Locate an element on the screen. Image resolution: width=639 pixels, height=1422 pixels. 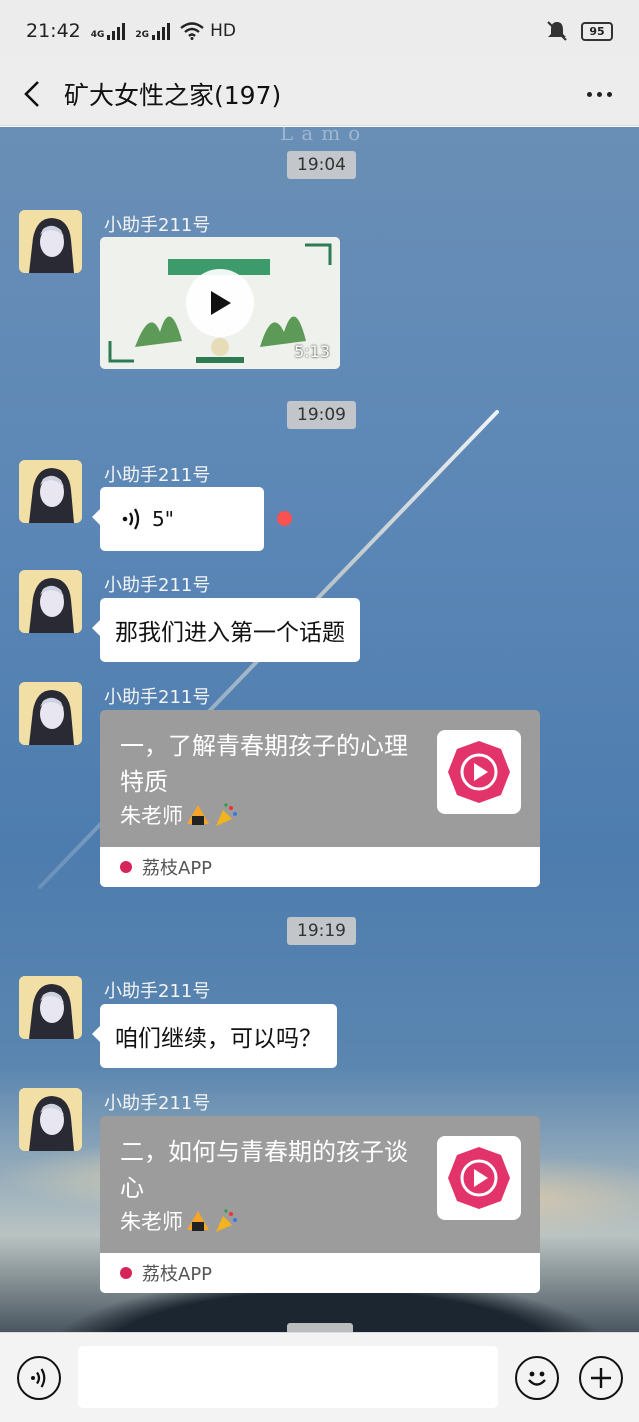
play-icon is located at coordinates (221, 303).